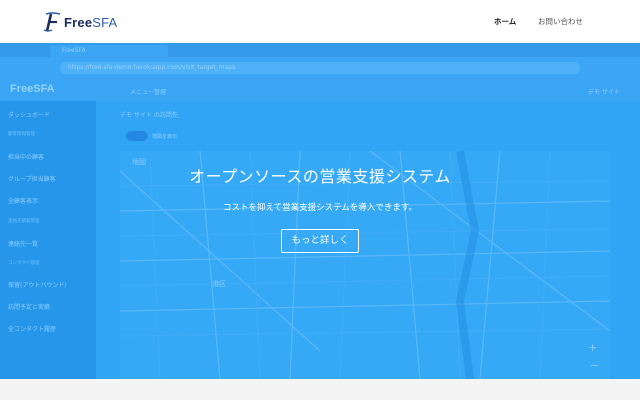  What do you see at coordinates (26, 157) in the screenshot?
I see `sidebar-item: 担当中の顧客` at bounding box center [26, 157].